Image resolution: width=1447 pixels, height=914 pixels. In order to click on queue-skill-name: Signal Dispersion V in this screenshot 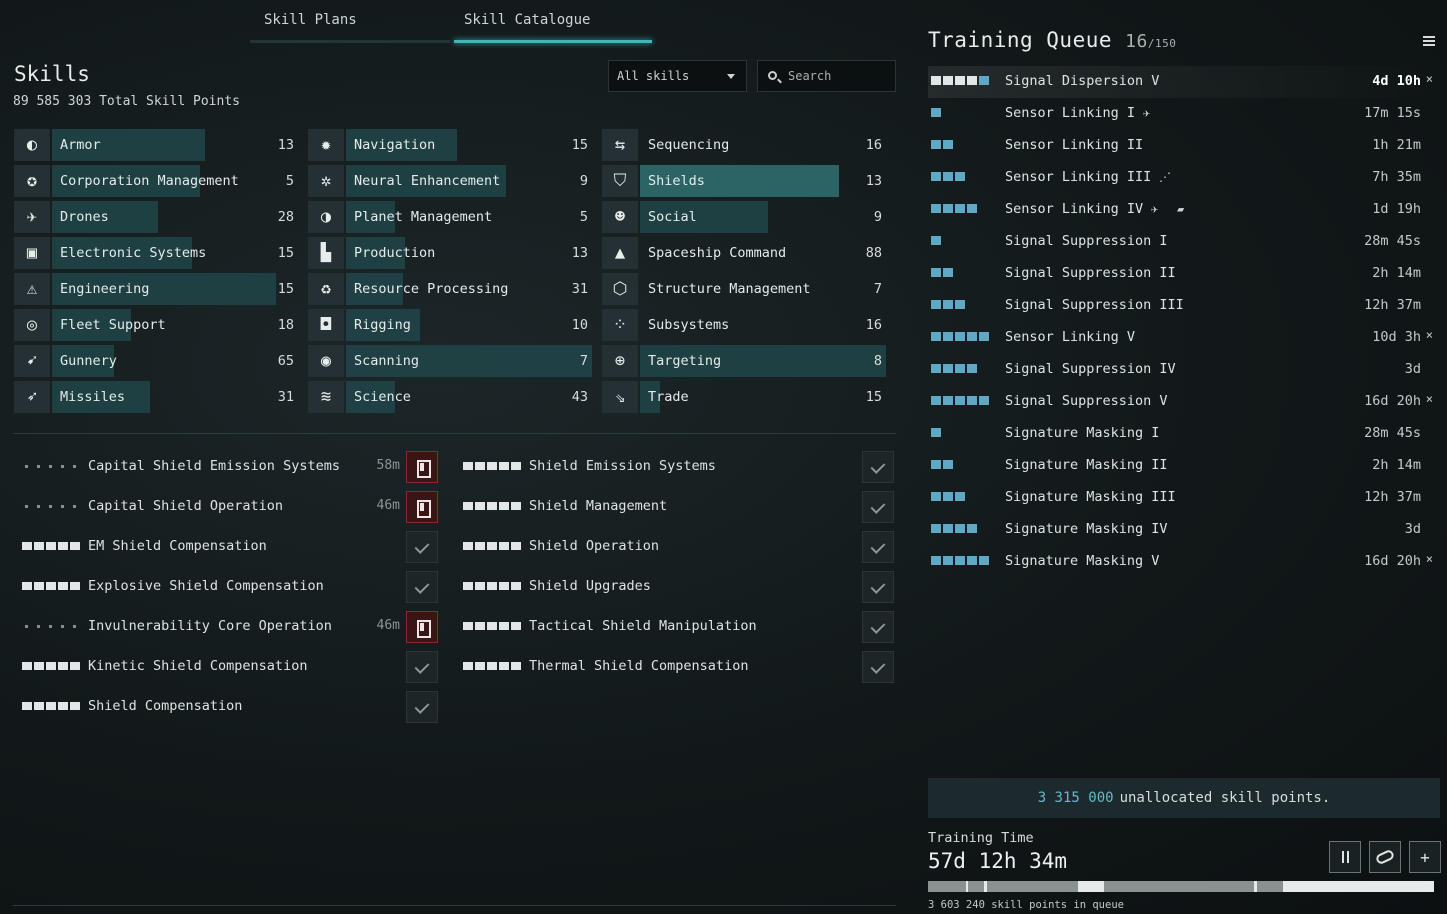, I will do `click(1082, 81)`.